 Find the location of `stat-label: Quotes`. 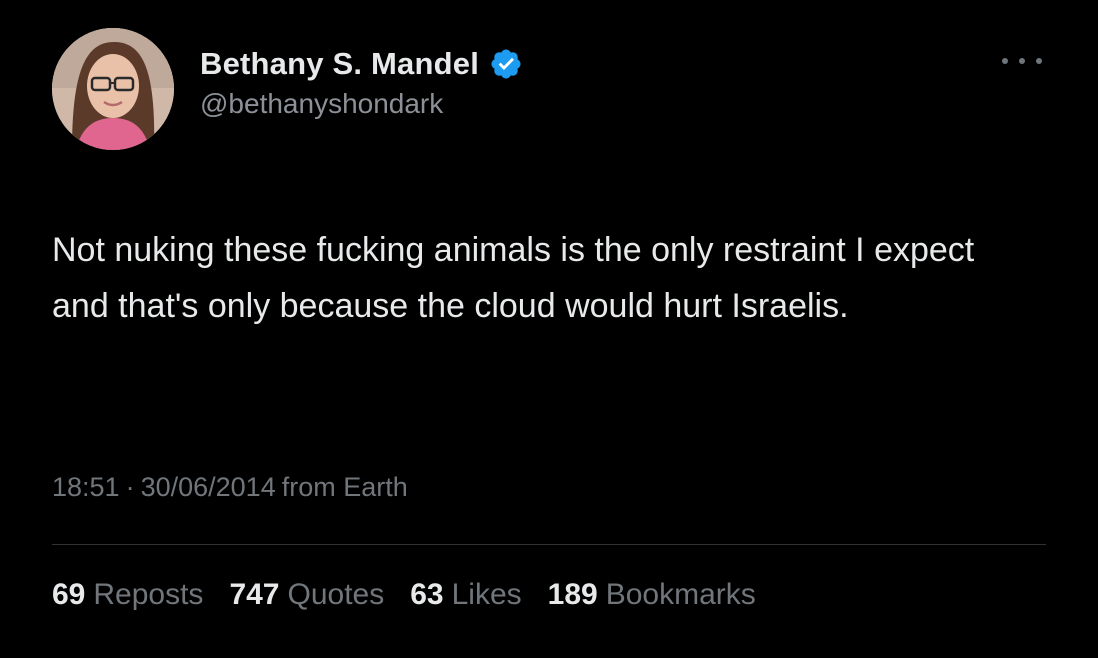

stat-label: Quotes is located at coordinates (336, 594).